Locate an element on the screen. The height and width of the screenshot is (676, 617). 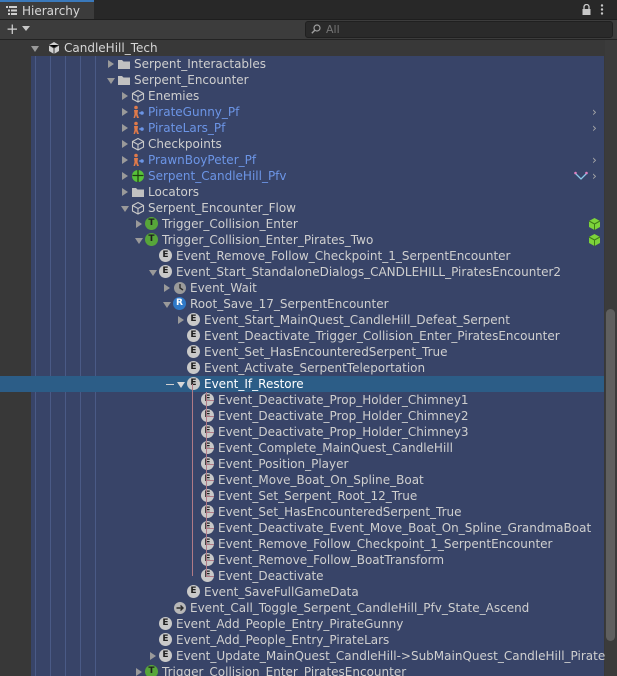
scrollbar-thumb is located at coordinates (610, 475).